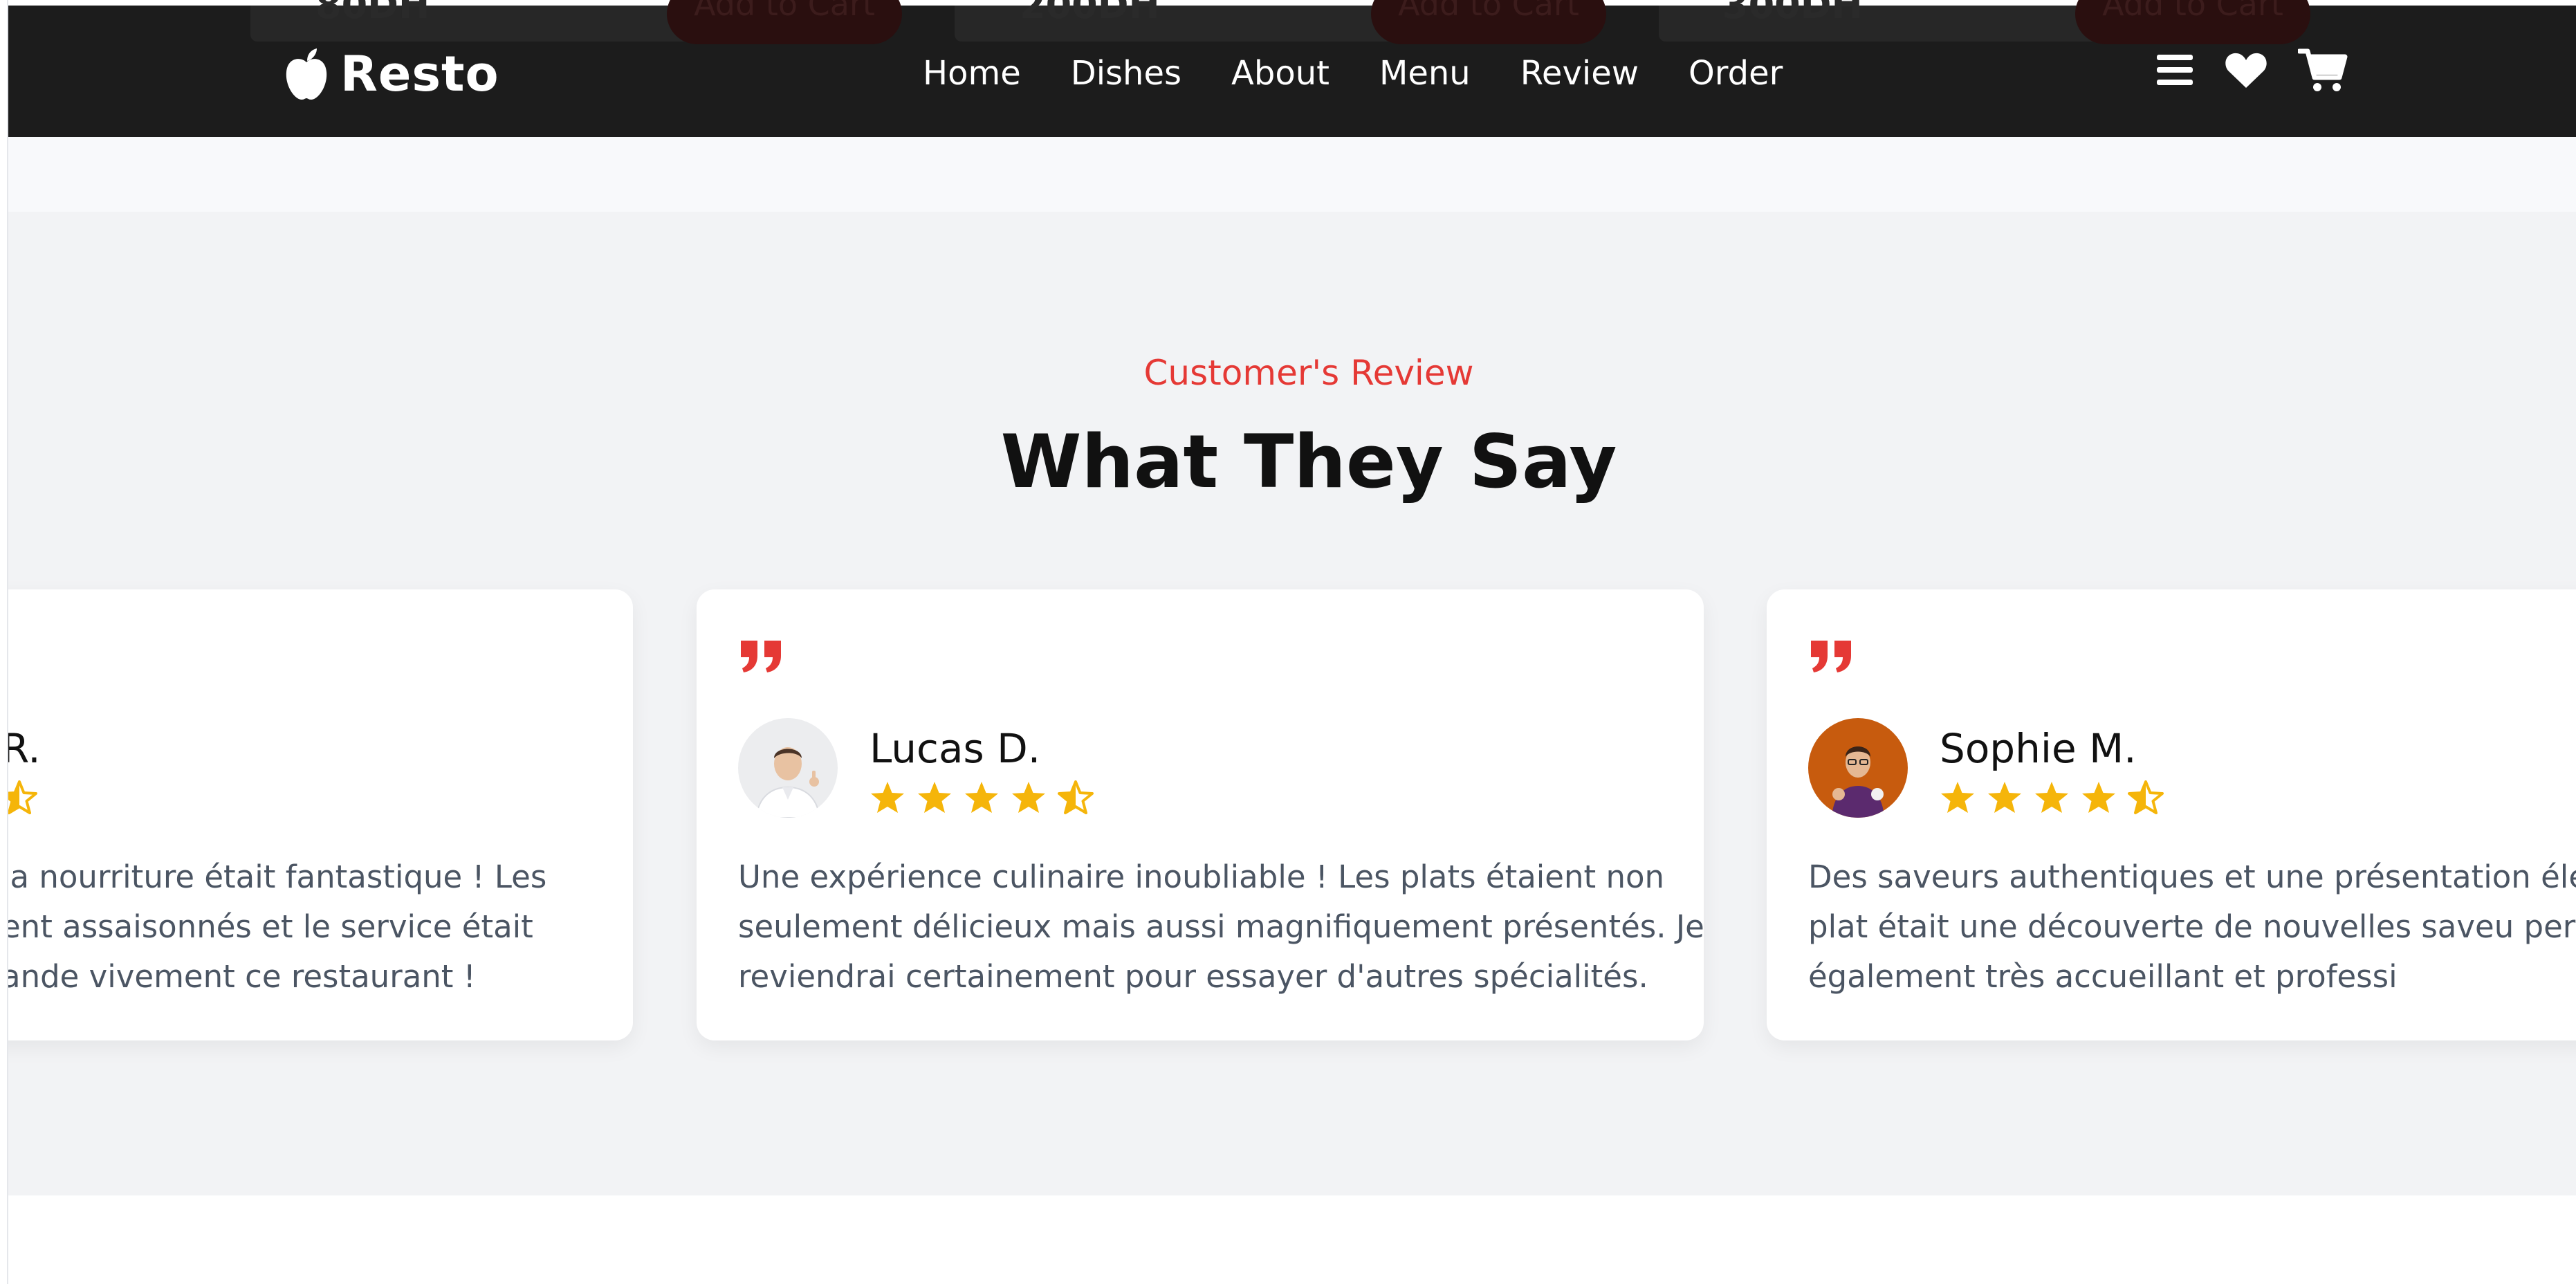 The height and width of the screenshot is (1284, 2576). Describe the element at coordinates (1308, 461) in the screenshot. I see `section-title: What They Say` at that location.